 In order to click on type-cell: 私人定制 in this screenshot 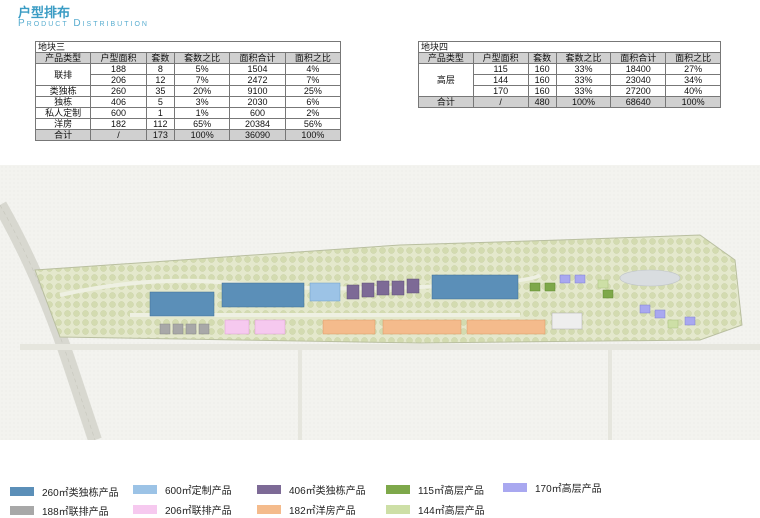, I will do `click(63, 113)`.